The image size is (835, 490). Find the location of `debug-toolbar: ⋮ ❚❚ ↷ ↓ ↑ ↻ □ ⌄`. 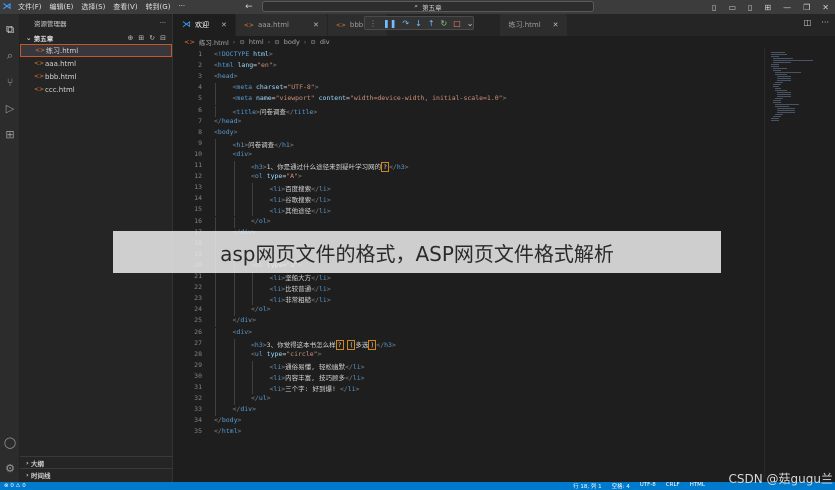

debug-toolbar: ⋮ ❚❚ ↷ ↓ ↑ ↻ □ ⌄ is located at coordinates (419, 23).